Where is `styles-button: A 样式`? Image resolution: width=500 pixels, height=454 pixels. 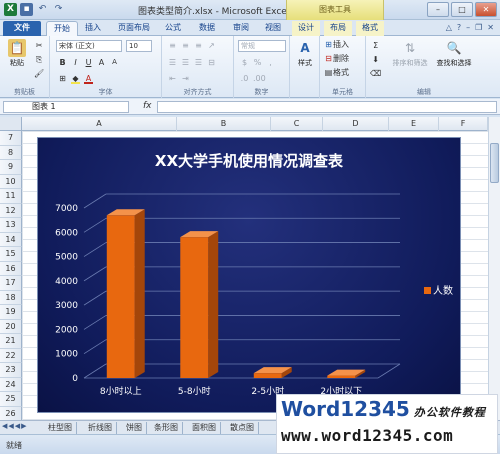 styles-button: A 样式 is located at coordinates (305, 53).